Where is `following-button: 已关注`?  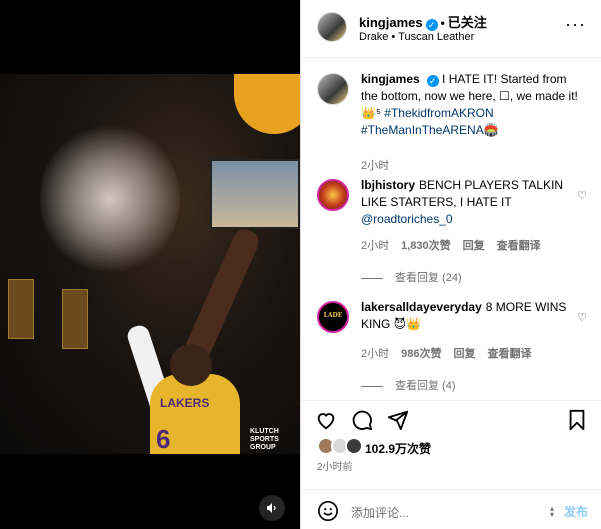
following-button: 已关注 is located at coordinates (467, 22).